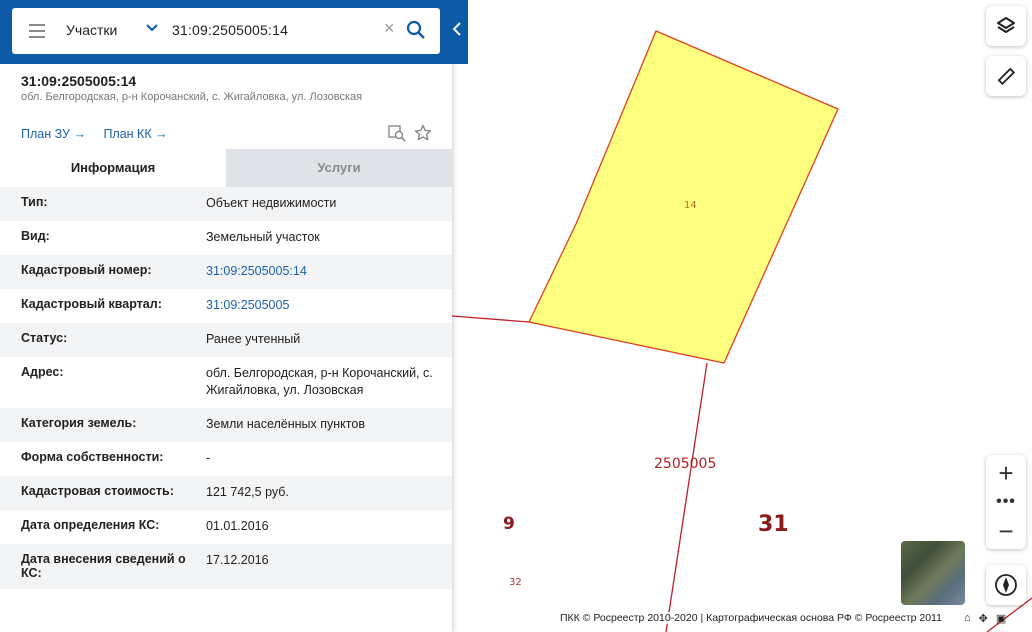 The image size is (1032, 632). I want to click on info-row: Кадастровый номер: 31:09:2505005:14, so click(226, 272).